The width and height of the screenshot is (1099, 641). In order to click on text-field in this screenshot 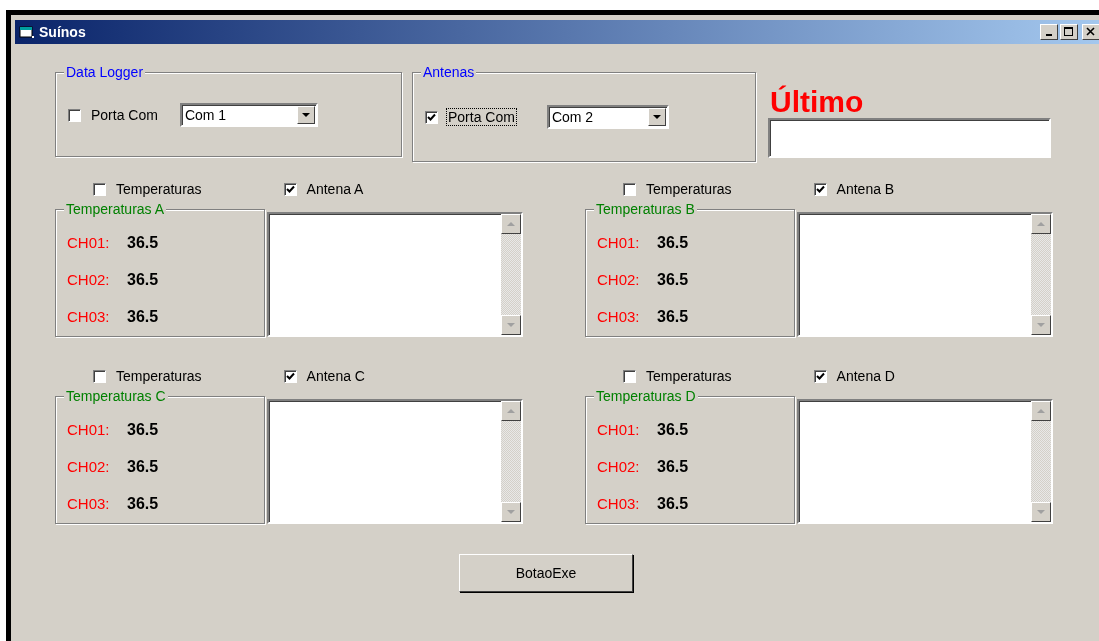, I will do `click(909, 138)`.